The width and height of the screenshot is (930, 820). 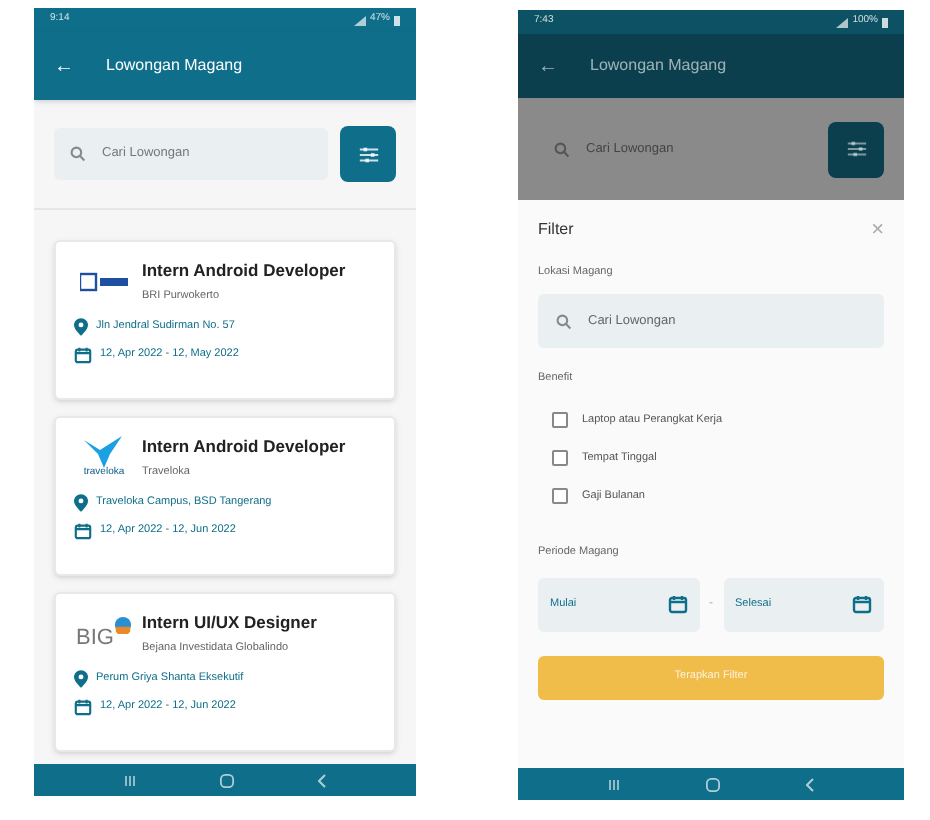 What do you see at coordinates (95, 639) in the screenshot?
I see `logo-text: BIG` at bounding box center [95, 639].